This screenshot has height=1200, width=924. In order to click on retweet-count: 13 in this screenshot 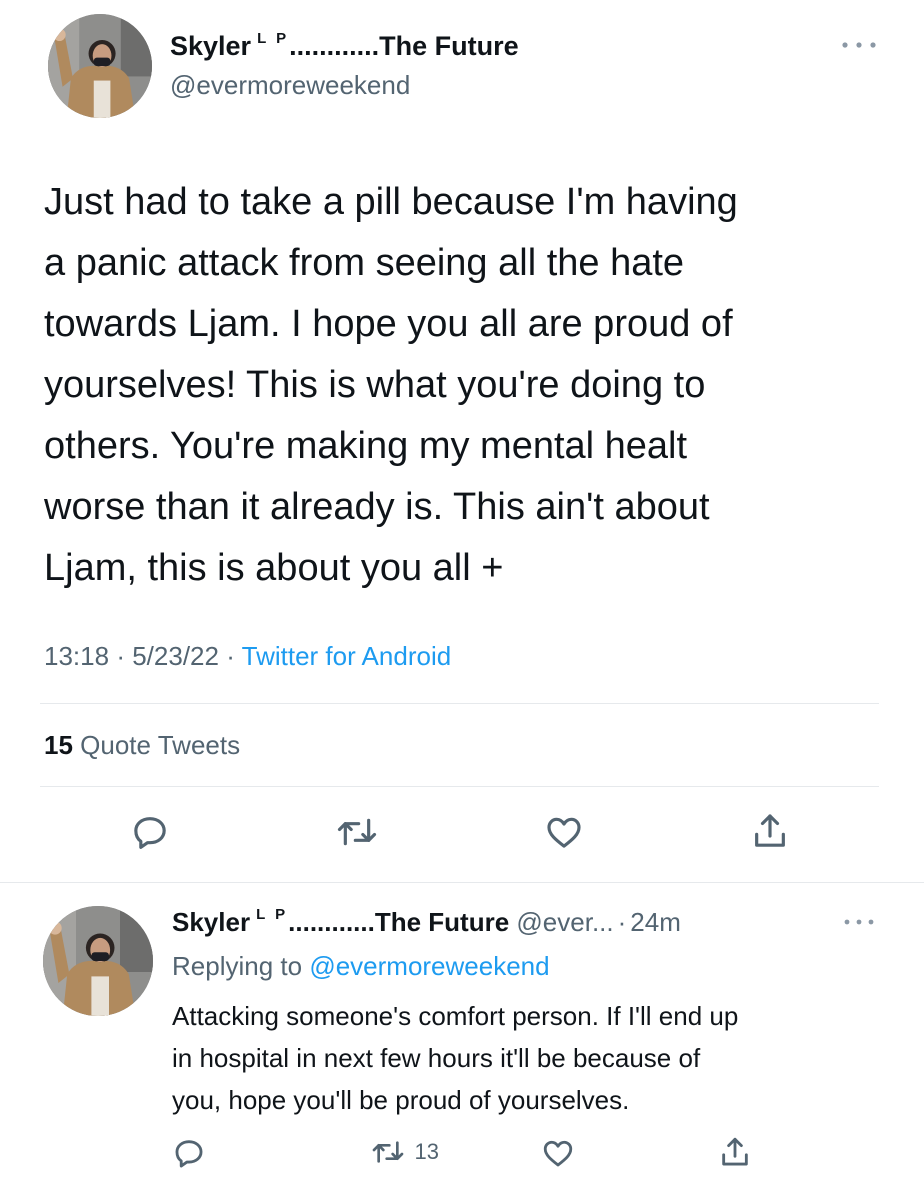, I will do `click(426, 1151)`.